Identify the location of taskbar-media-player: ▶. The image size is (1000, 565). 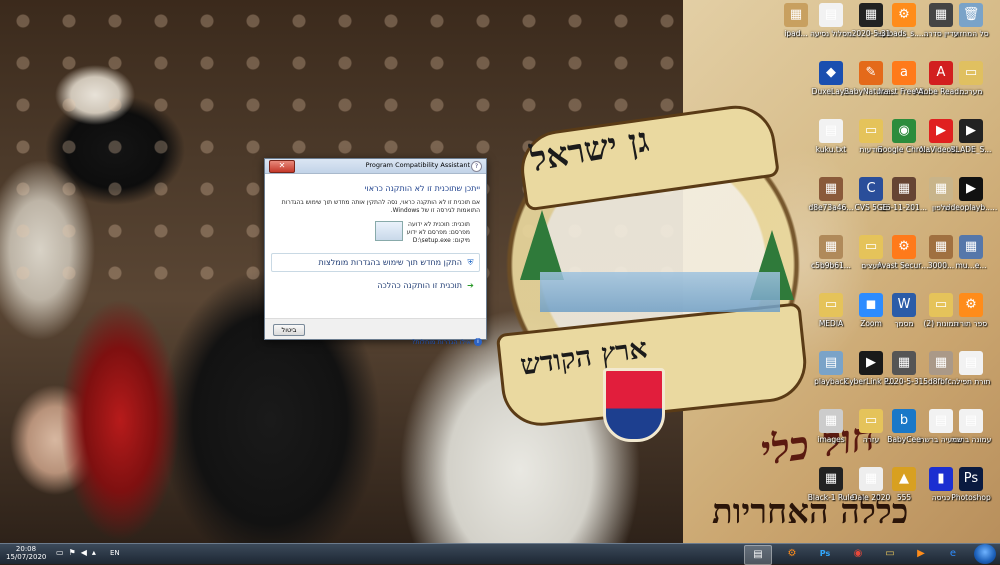
(921, 554).